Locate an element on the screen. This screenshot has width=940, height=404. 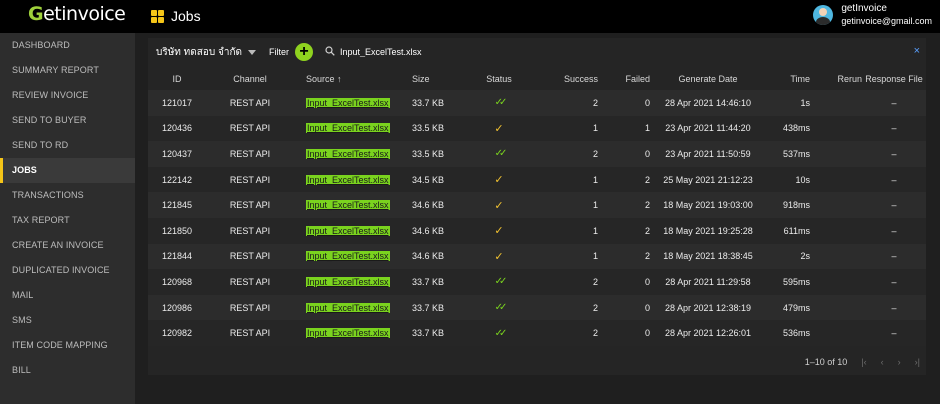
cell-id: 121845 is located at coordinates (177, 205).